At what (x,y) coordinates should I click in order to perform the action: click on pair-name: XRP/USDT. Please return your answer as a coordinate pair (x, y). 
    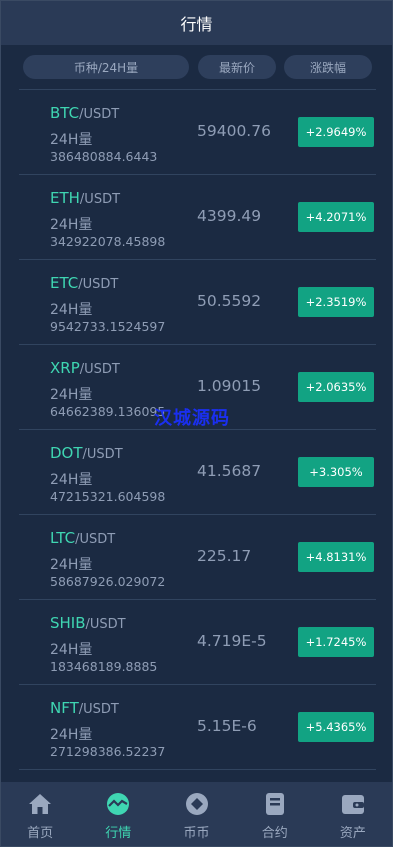
    Looking at the image, I should click on (85, 368).